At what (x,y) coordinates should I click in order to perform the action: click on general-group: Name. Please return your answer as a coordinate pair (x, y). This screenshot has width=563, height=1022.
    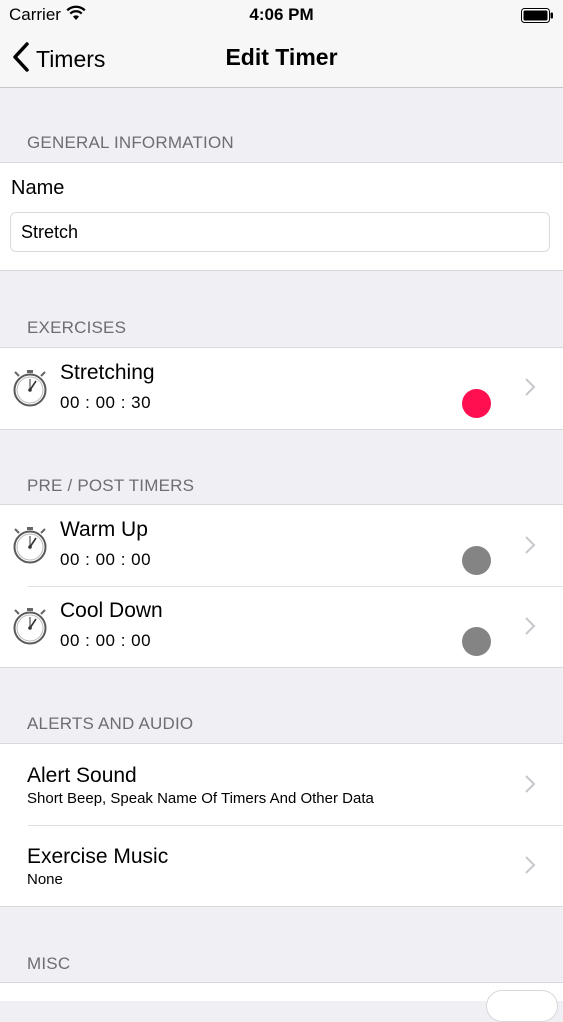
    Looking at the image, I should click on (281, 216).